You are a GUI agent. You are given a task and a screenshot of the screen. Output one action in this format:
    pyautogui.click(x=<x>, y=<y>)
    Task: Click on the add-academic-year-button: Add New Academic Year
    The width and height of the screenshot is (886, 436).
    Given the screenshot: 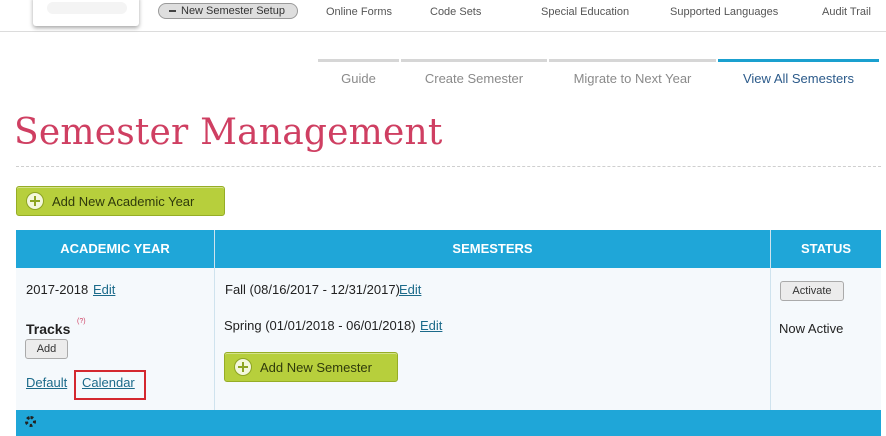 What is the action you would take?
    pyautogui.click(x=120, y=201)
    